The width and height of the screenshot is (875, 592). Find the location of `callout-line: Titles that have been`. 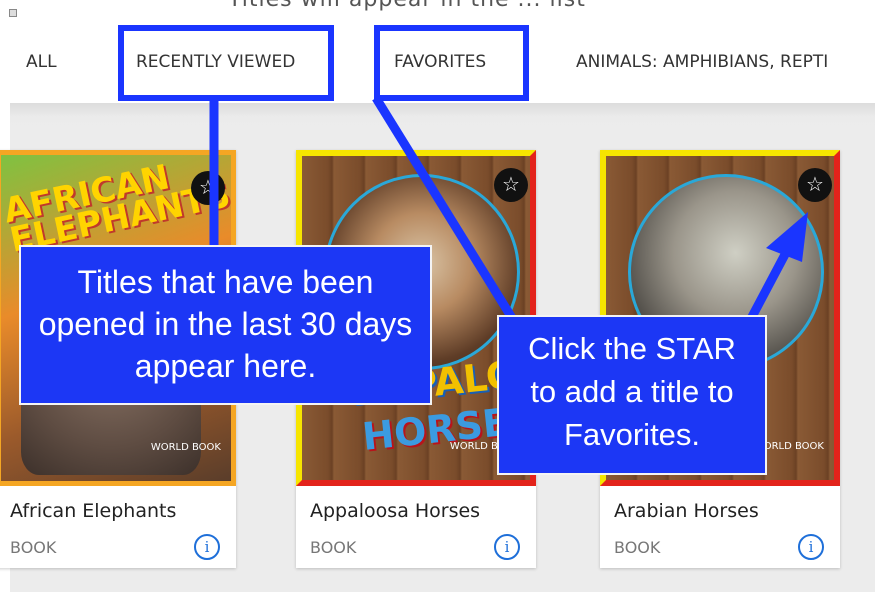

callout-line: Titles that have been is located at coordinates (225, 282).